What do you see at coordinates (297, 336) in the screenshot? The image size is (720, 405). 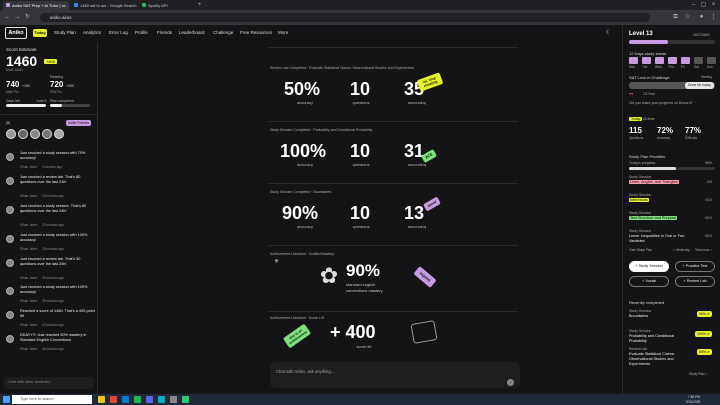 I see `sticker: this is an achievement` at bounding box center [297, 336].